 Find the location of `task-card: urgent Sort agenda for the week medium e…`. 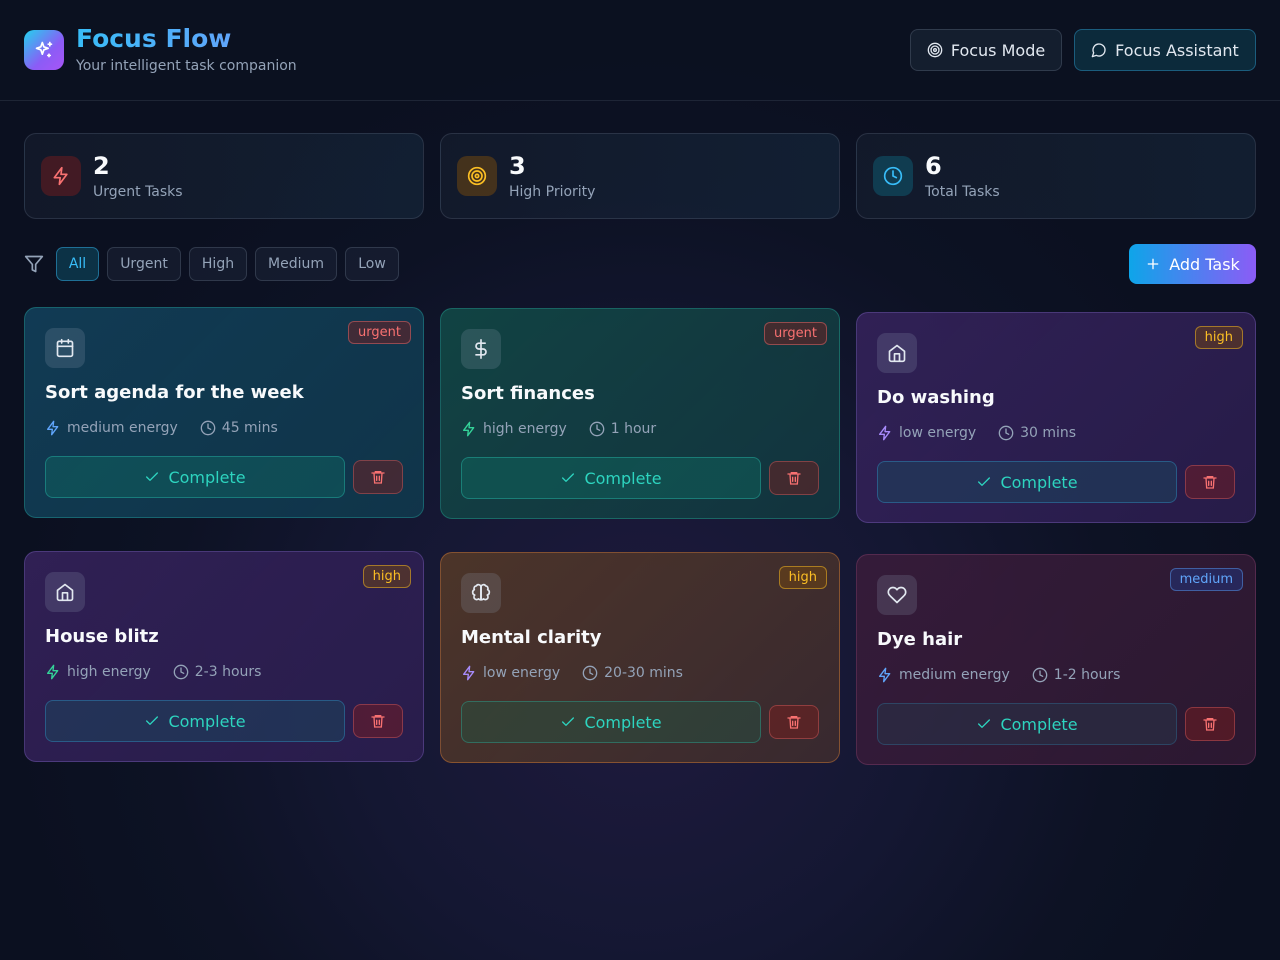

task-card: urgent Sort agenda for the week medium e… is located at coordinates (224, 412).